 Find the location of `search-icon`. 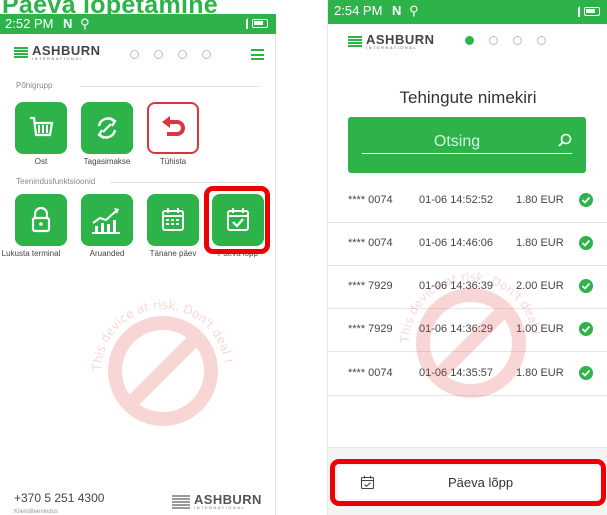

search-icon is located at coordinates (565, 140).